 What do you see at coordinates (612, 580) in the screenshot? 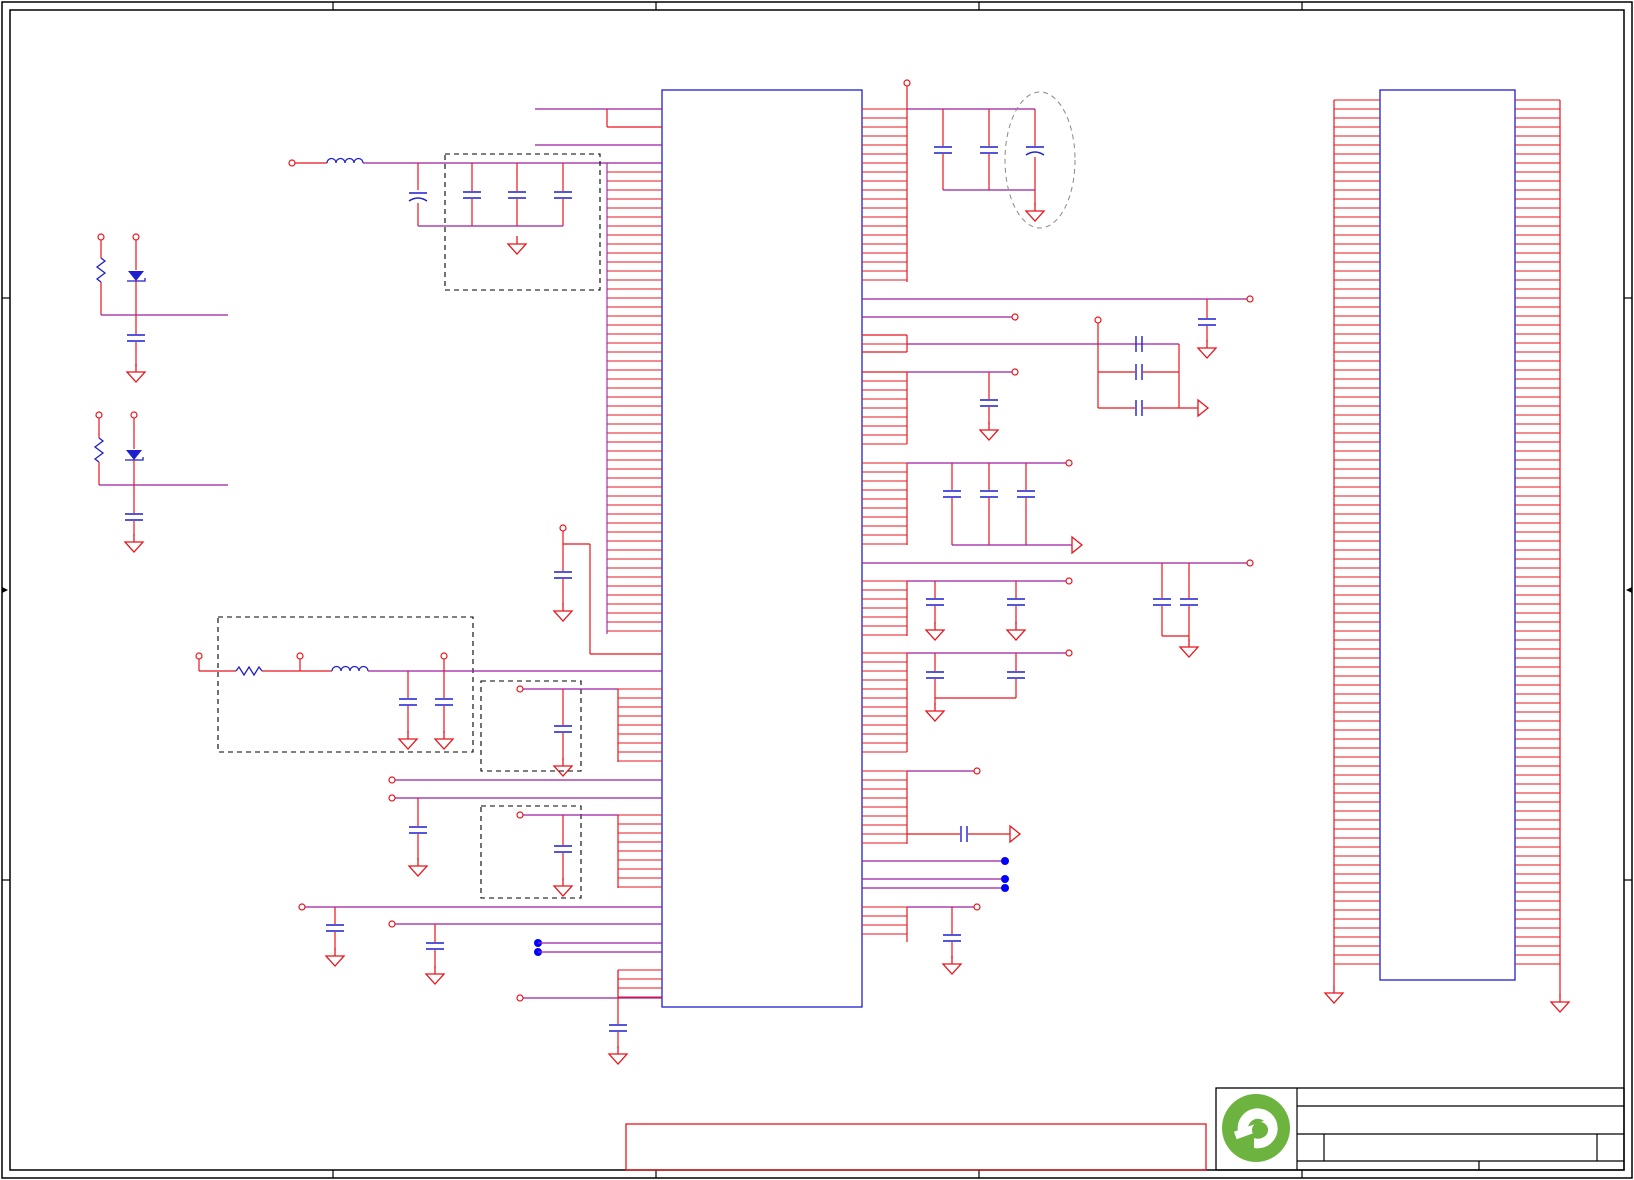
I see `main-ic-left-nets` at bounding box center [612, 580].